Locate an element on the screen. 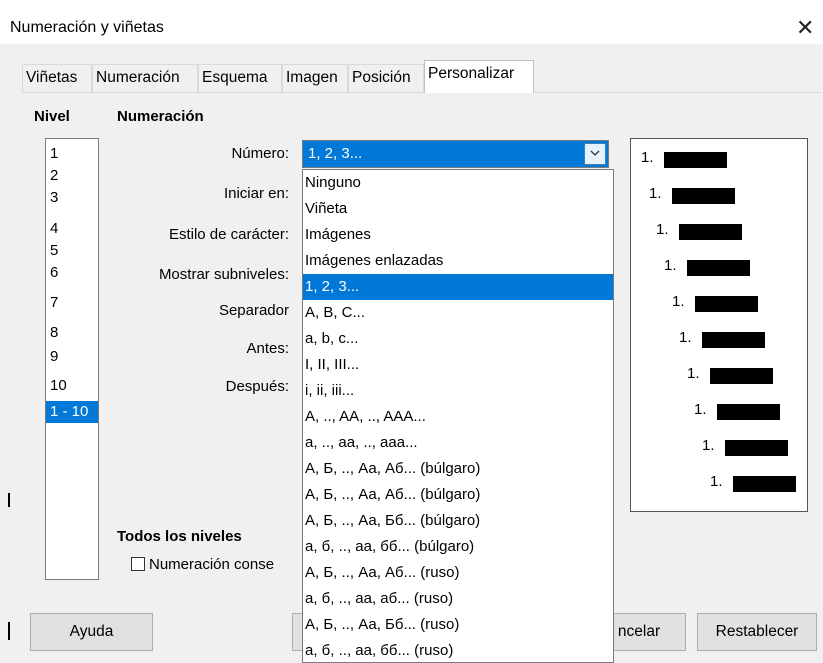  dropdown-option: Imágenes is located at coordinates (458, 235).